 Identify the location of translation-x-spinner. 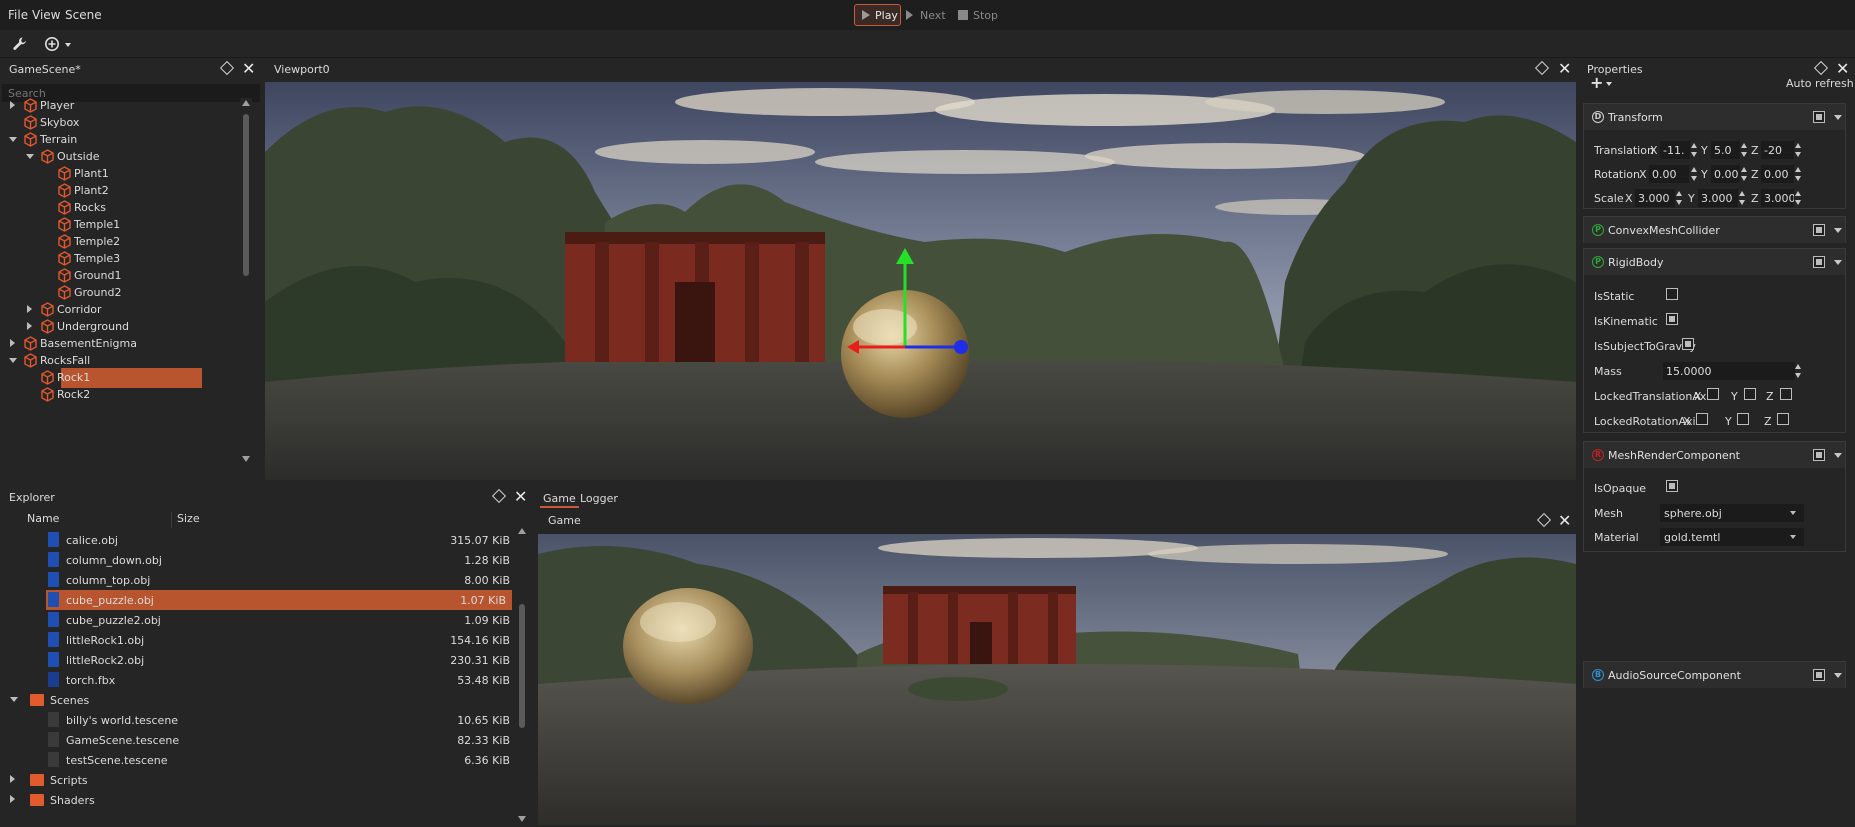
(1694, 150).